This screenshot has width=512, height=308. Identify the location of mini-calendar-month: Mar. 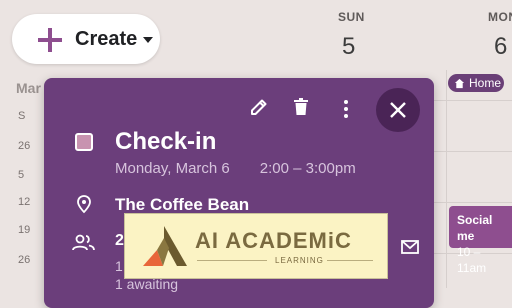
(28, 88).